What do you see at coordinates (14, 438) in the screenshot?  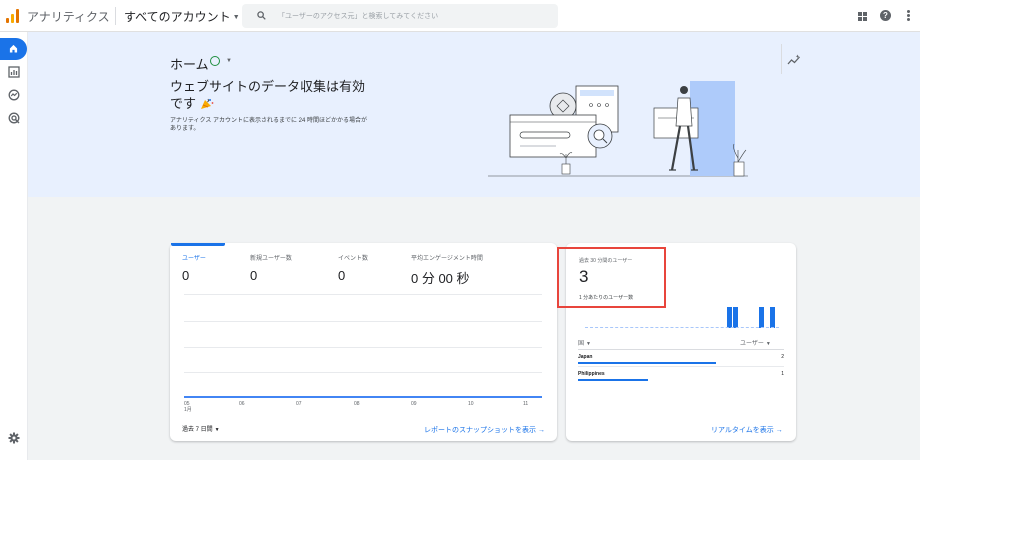 I see `gear-icon` at bounding box center [14, 438].